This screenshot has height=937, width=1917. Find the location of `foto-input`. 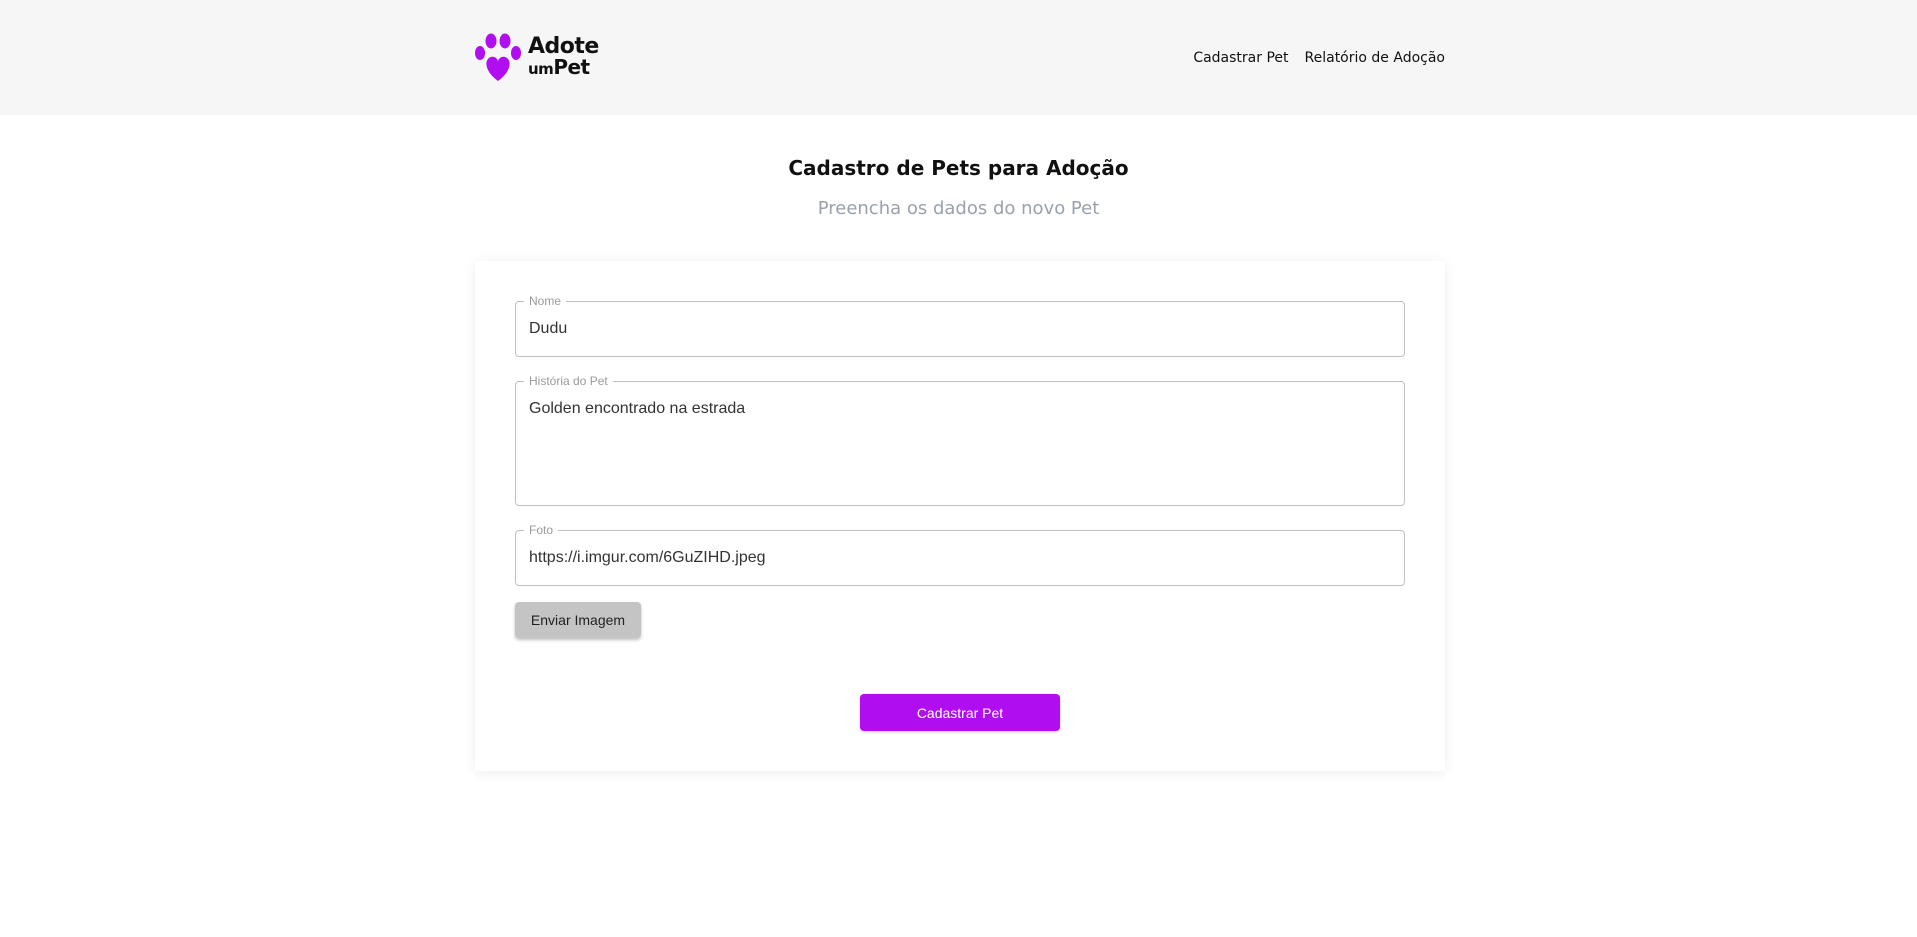

foto-input is located at coordinates (960, 558).